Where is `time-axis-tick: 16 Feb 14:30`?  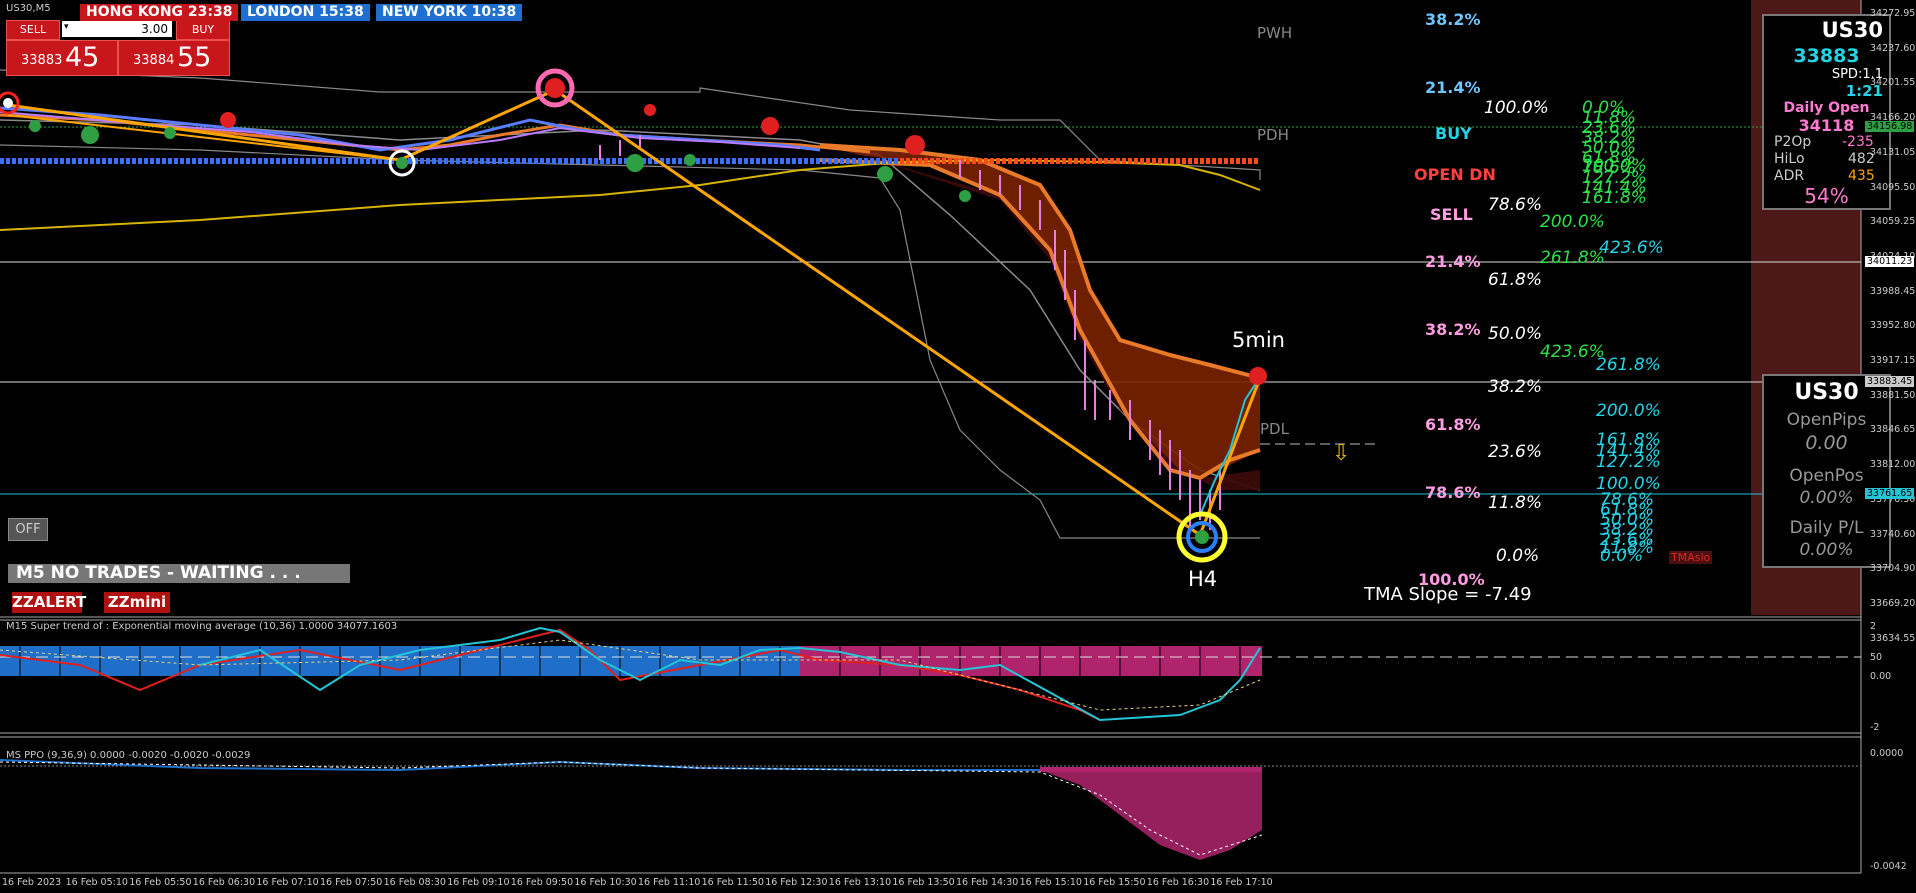 time-axis-tick: 16 Feb 14:30 is located at coordinates (987, 882).